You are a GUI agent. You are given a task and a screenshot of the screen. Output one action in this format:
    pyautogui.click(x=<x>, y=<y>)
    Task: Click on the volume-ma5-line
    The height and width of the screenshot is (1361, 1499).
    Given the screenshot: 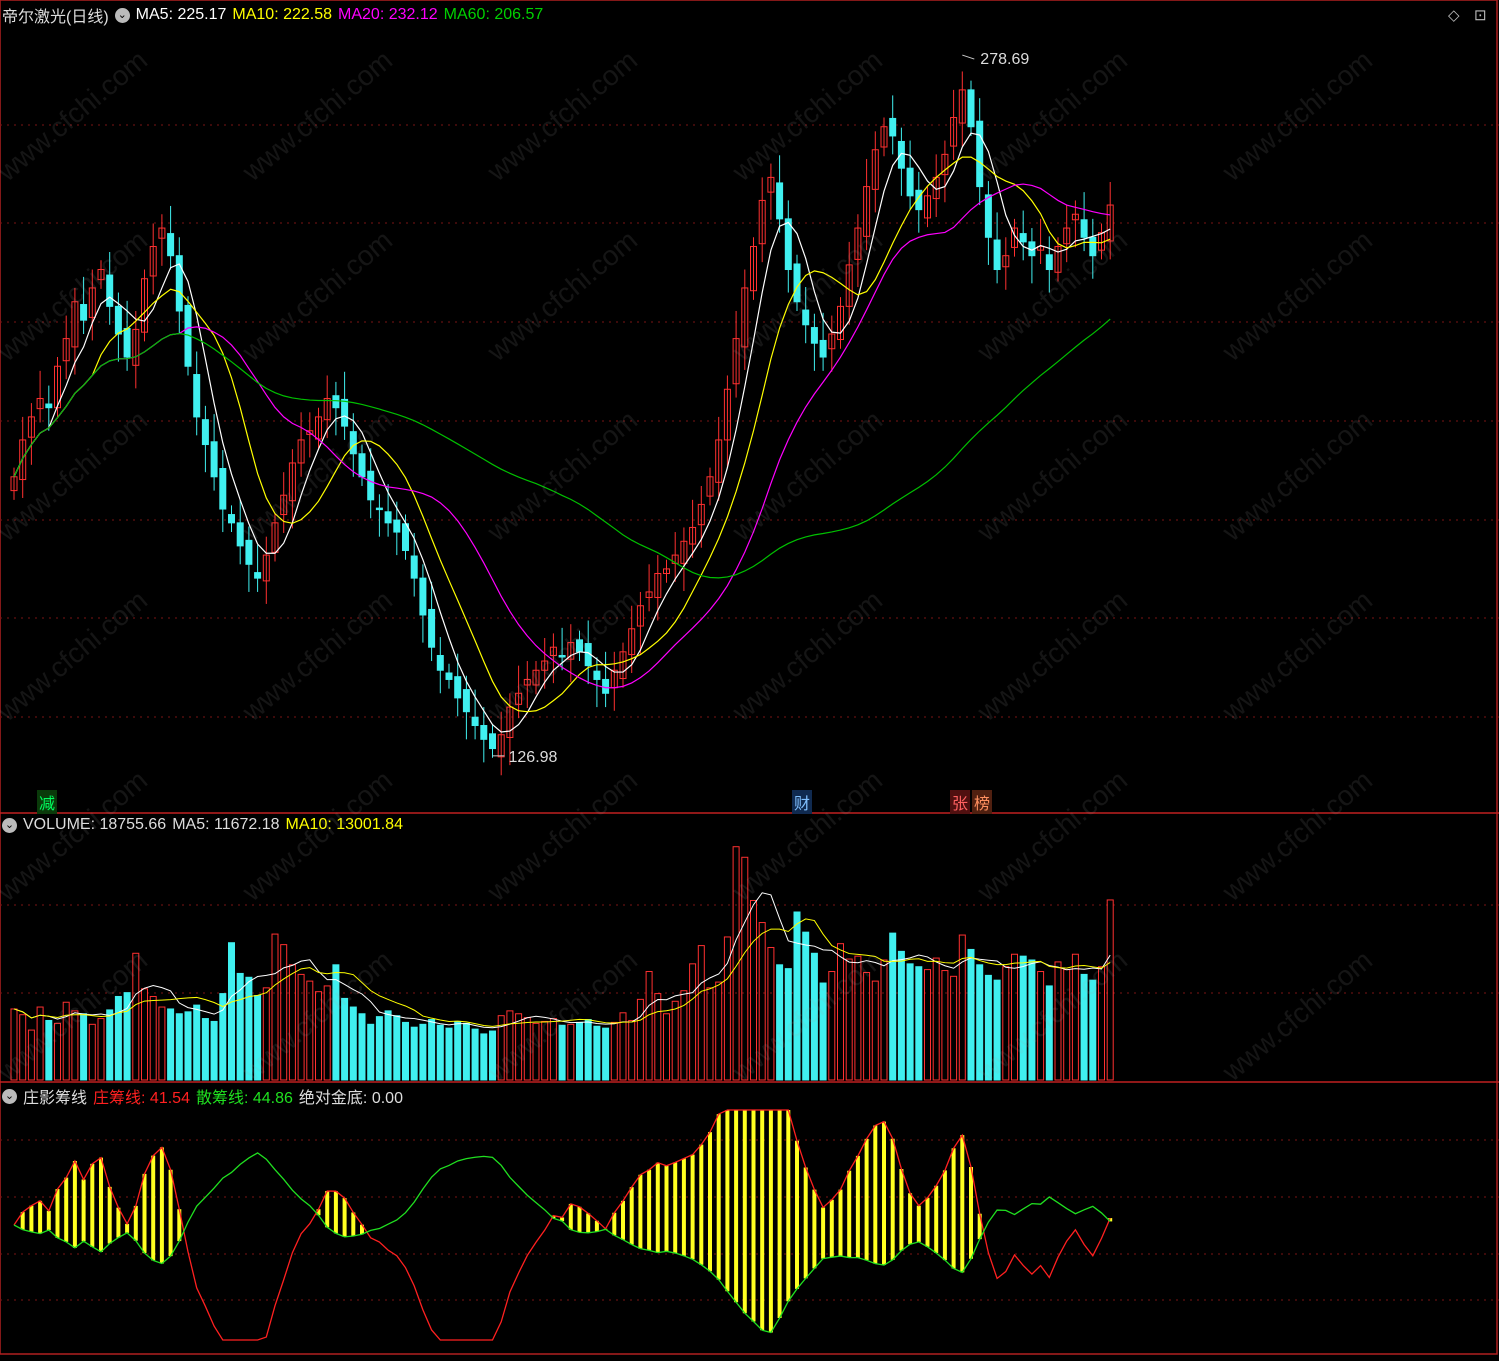 What is the action you would take?
    pyautogui.click(x=562, y=960)
    